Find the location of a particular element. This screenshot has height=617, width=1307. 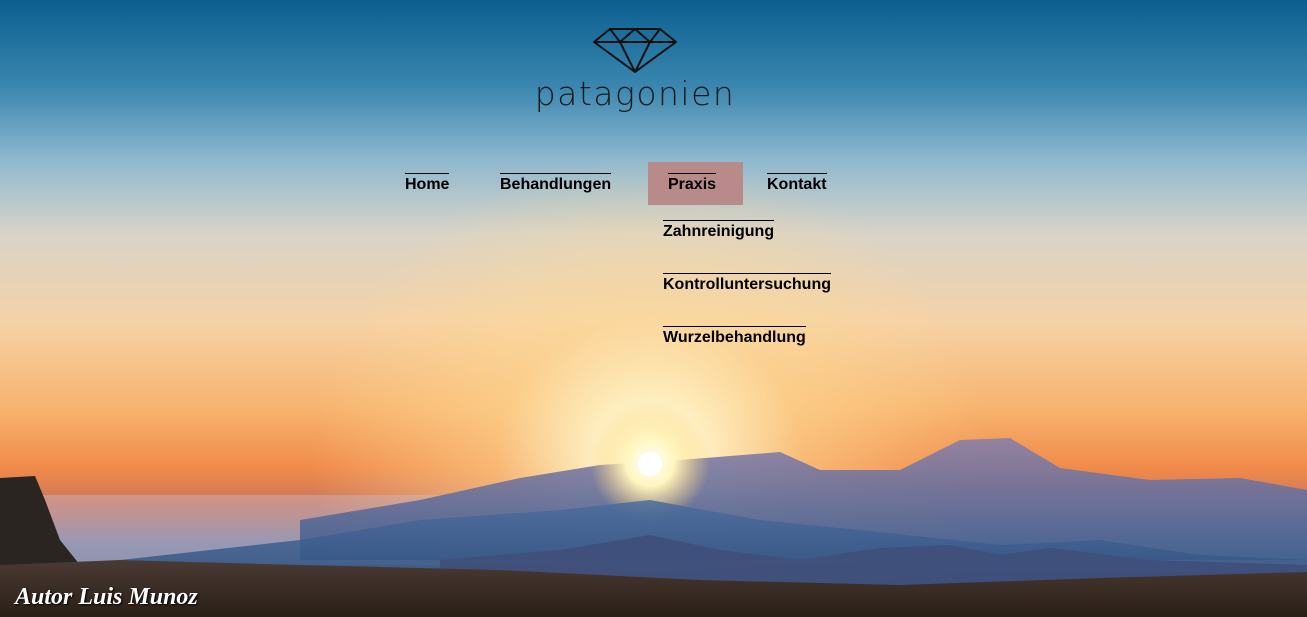

diamond-icon is located at coordinates (635, 50).